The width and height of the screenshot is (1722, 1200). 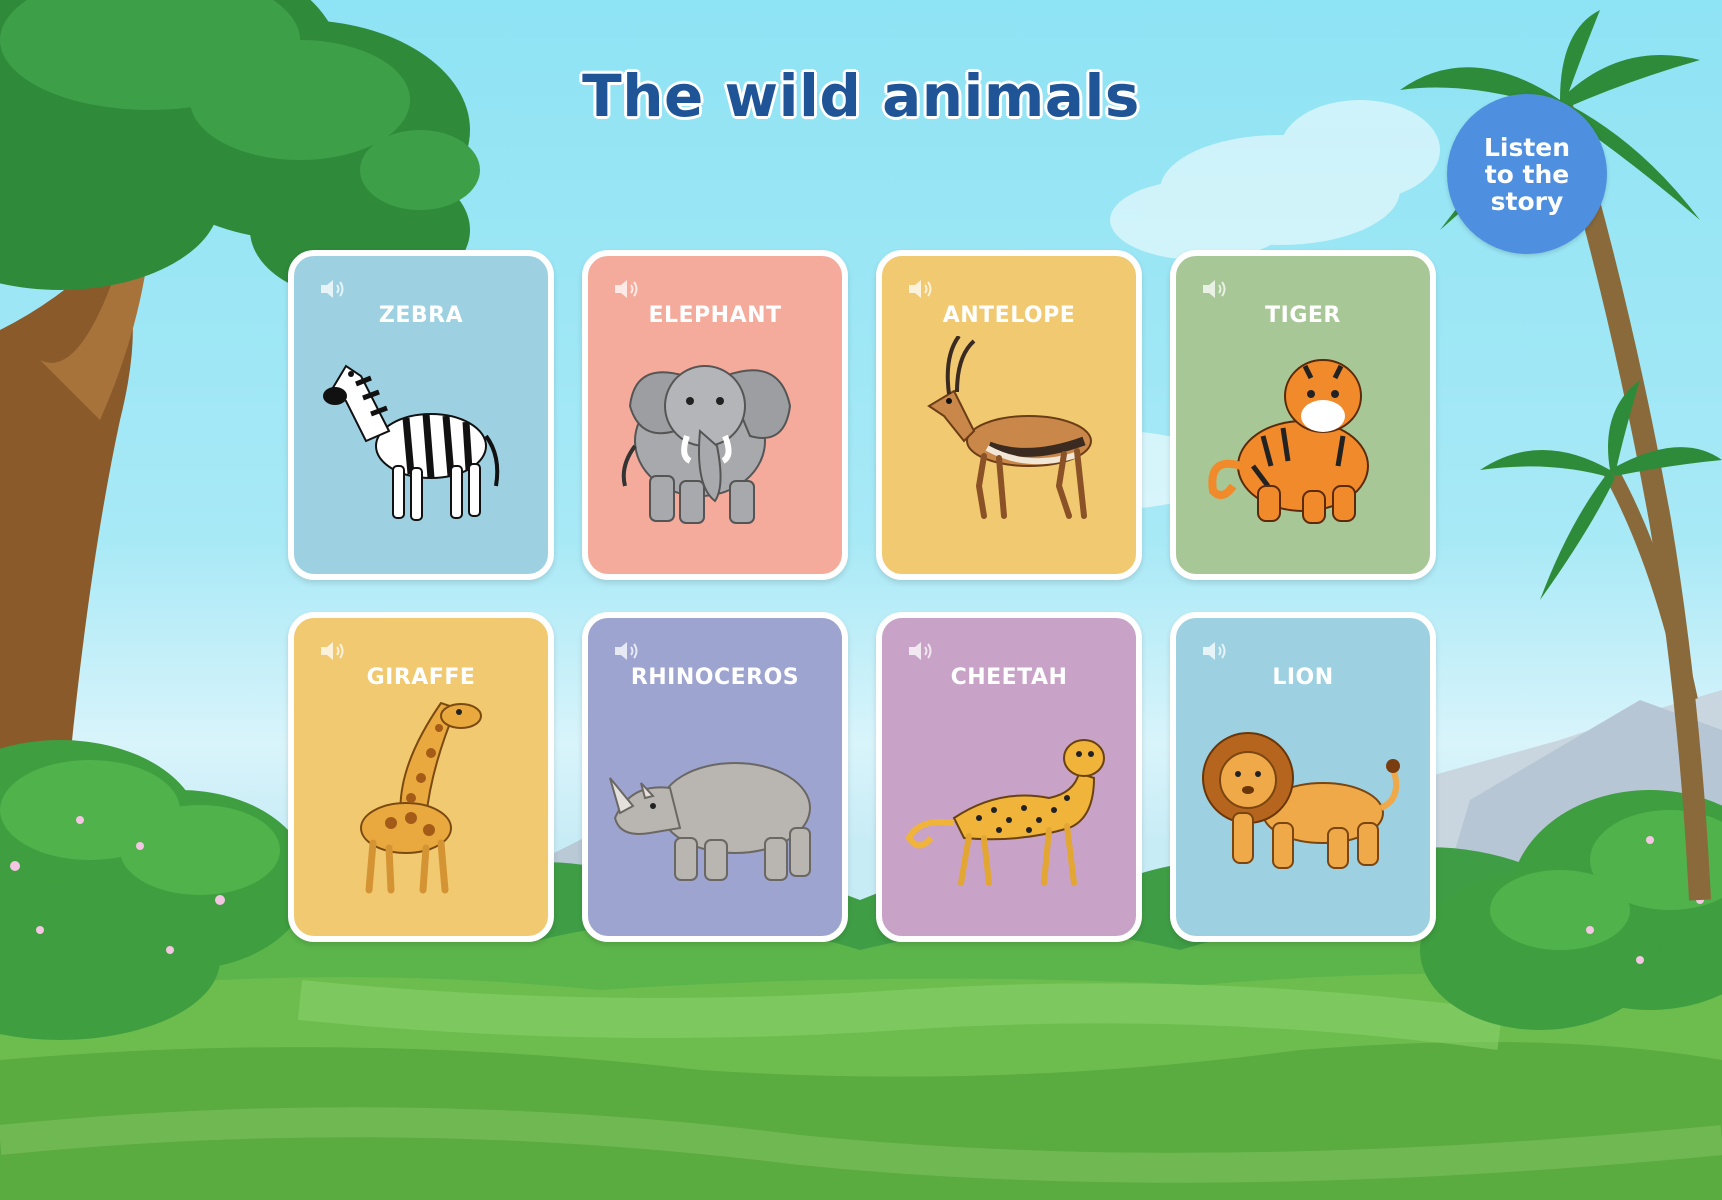 I want to click on tiger-icon, so click(x=1288, y=441).